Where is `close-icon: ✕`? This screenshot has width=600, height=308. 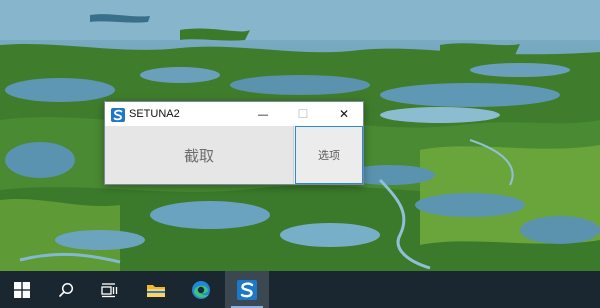 close-icon: ✕ is located at coordinates (344, 114).